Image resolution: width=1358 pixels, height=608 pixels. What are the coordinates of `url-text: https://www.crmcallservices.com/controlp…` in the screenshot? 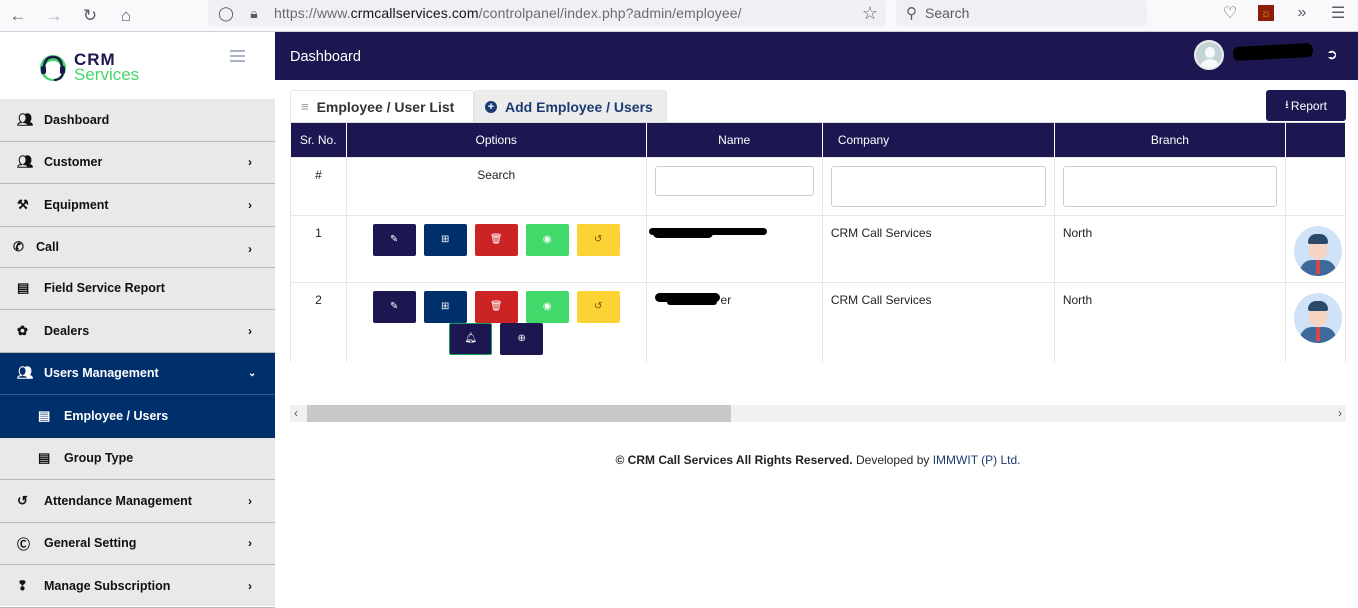 It's located at (508, 13).